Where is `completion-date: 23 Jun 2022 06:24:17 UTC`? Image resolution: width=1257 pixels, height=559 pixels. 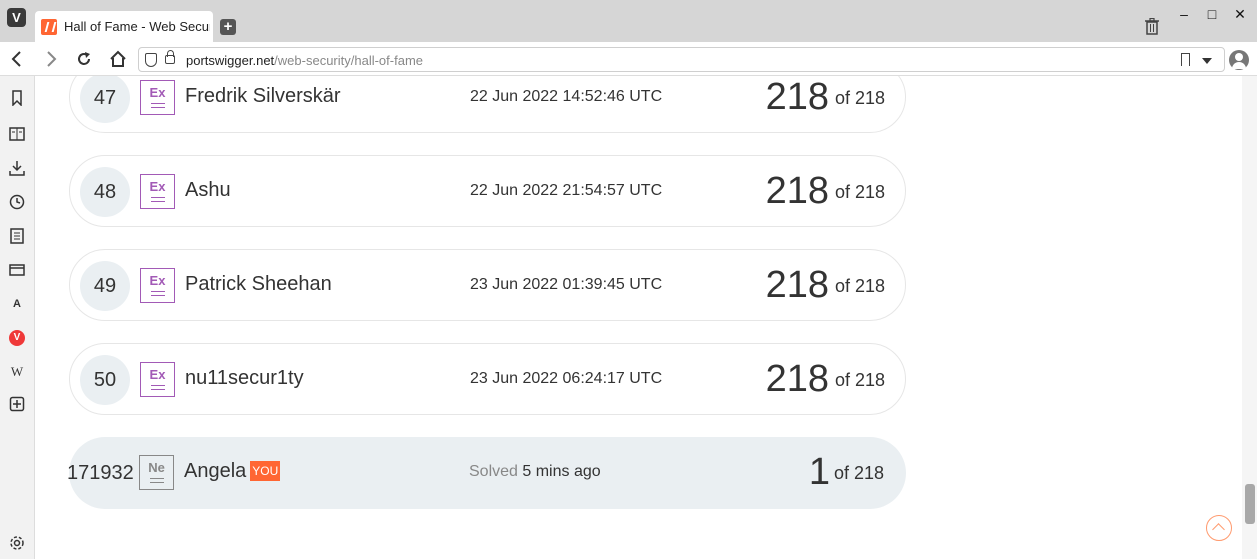 completion-date: 23 Jun 2022 06:24:17 UTC is located at coordinates (566, 378).